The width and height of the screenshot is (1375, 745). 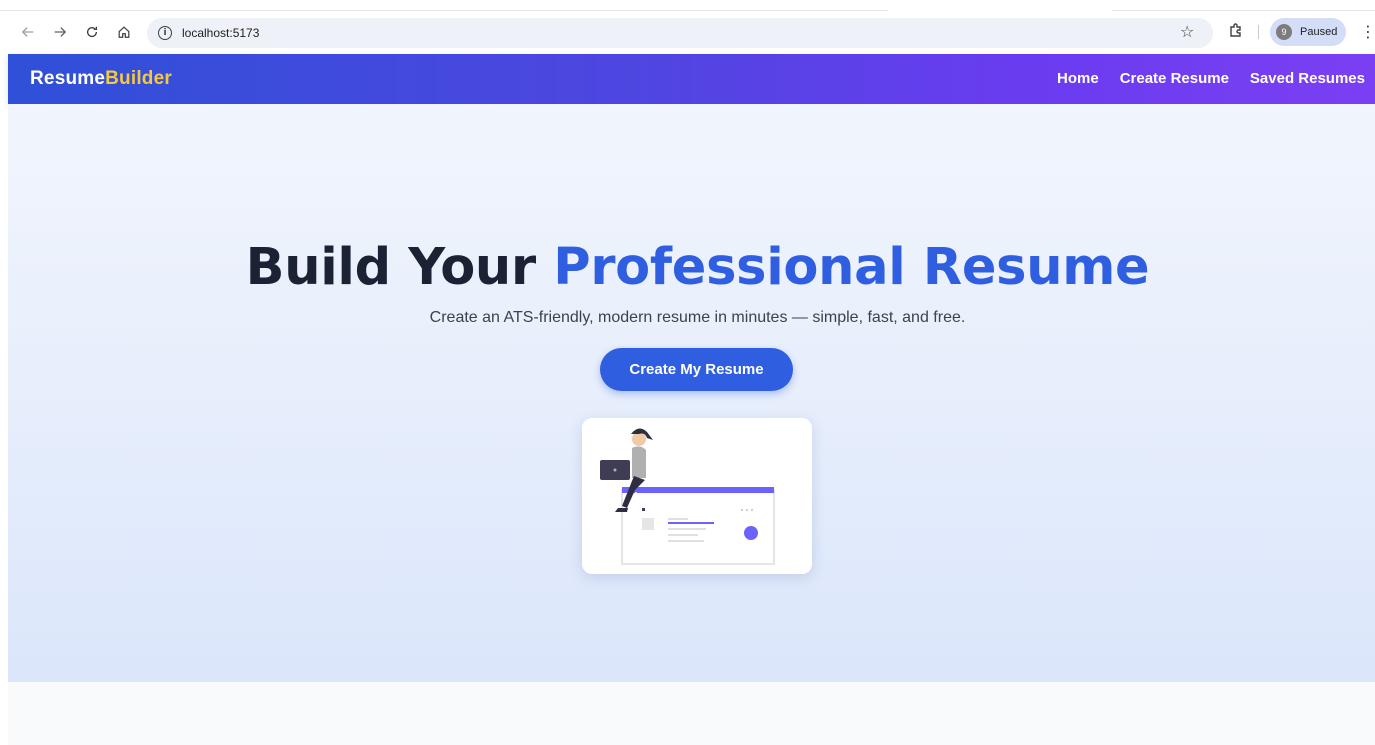 What do you see at coordinates (92, 32) in the screenshot?
I see `reload-icon` at bounding box center [92, 32].